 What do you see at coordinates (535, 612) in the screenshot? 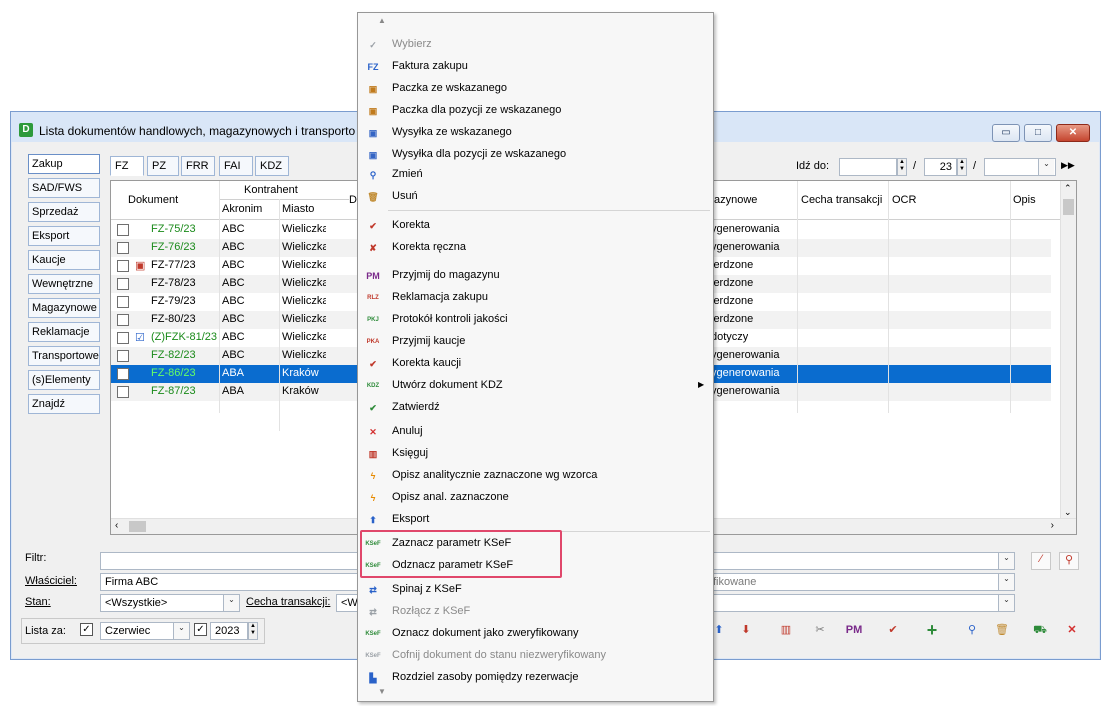
I see `menu-item-25: ⇄ Rozłącz z KSeF` at bounding box center [535, 612].